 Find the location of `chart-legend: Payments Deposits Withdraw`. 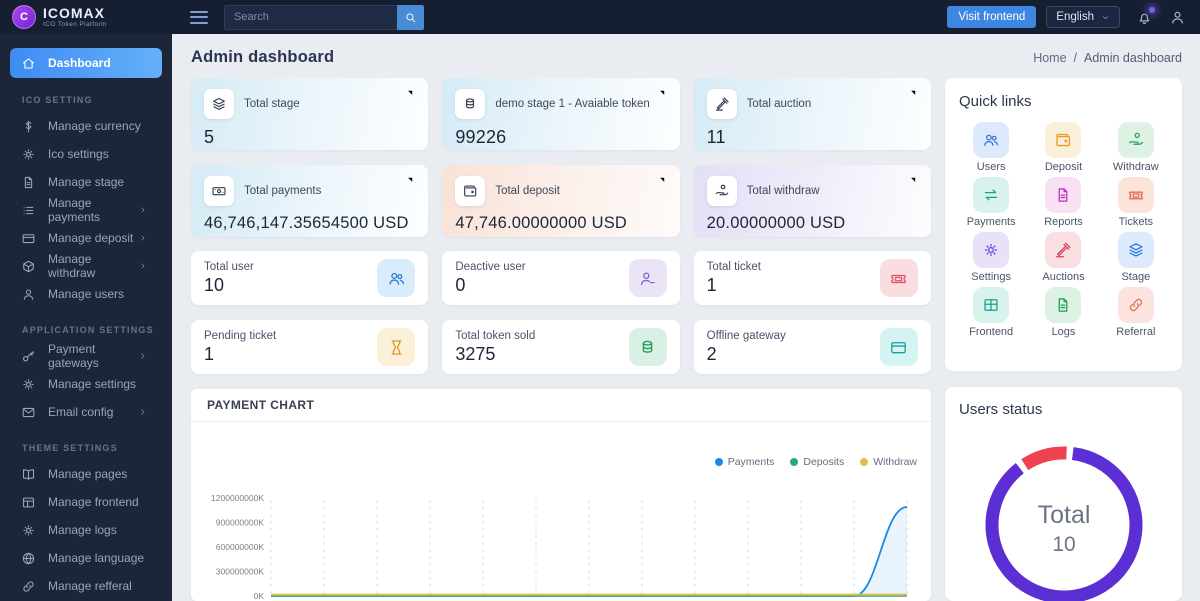

chart-legend: Payments Deposits Withdraw is located at coordinates (561, 462).